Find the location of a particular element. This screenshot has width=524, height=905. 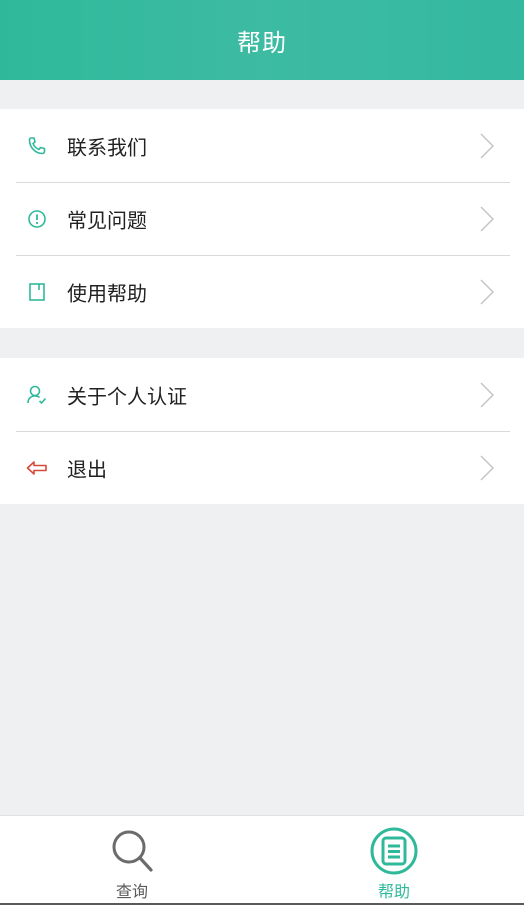

tab-query: 查询 is located at coordinates (132, 860).